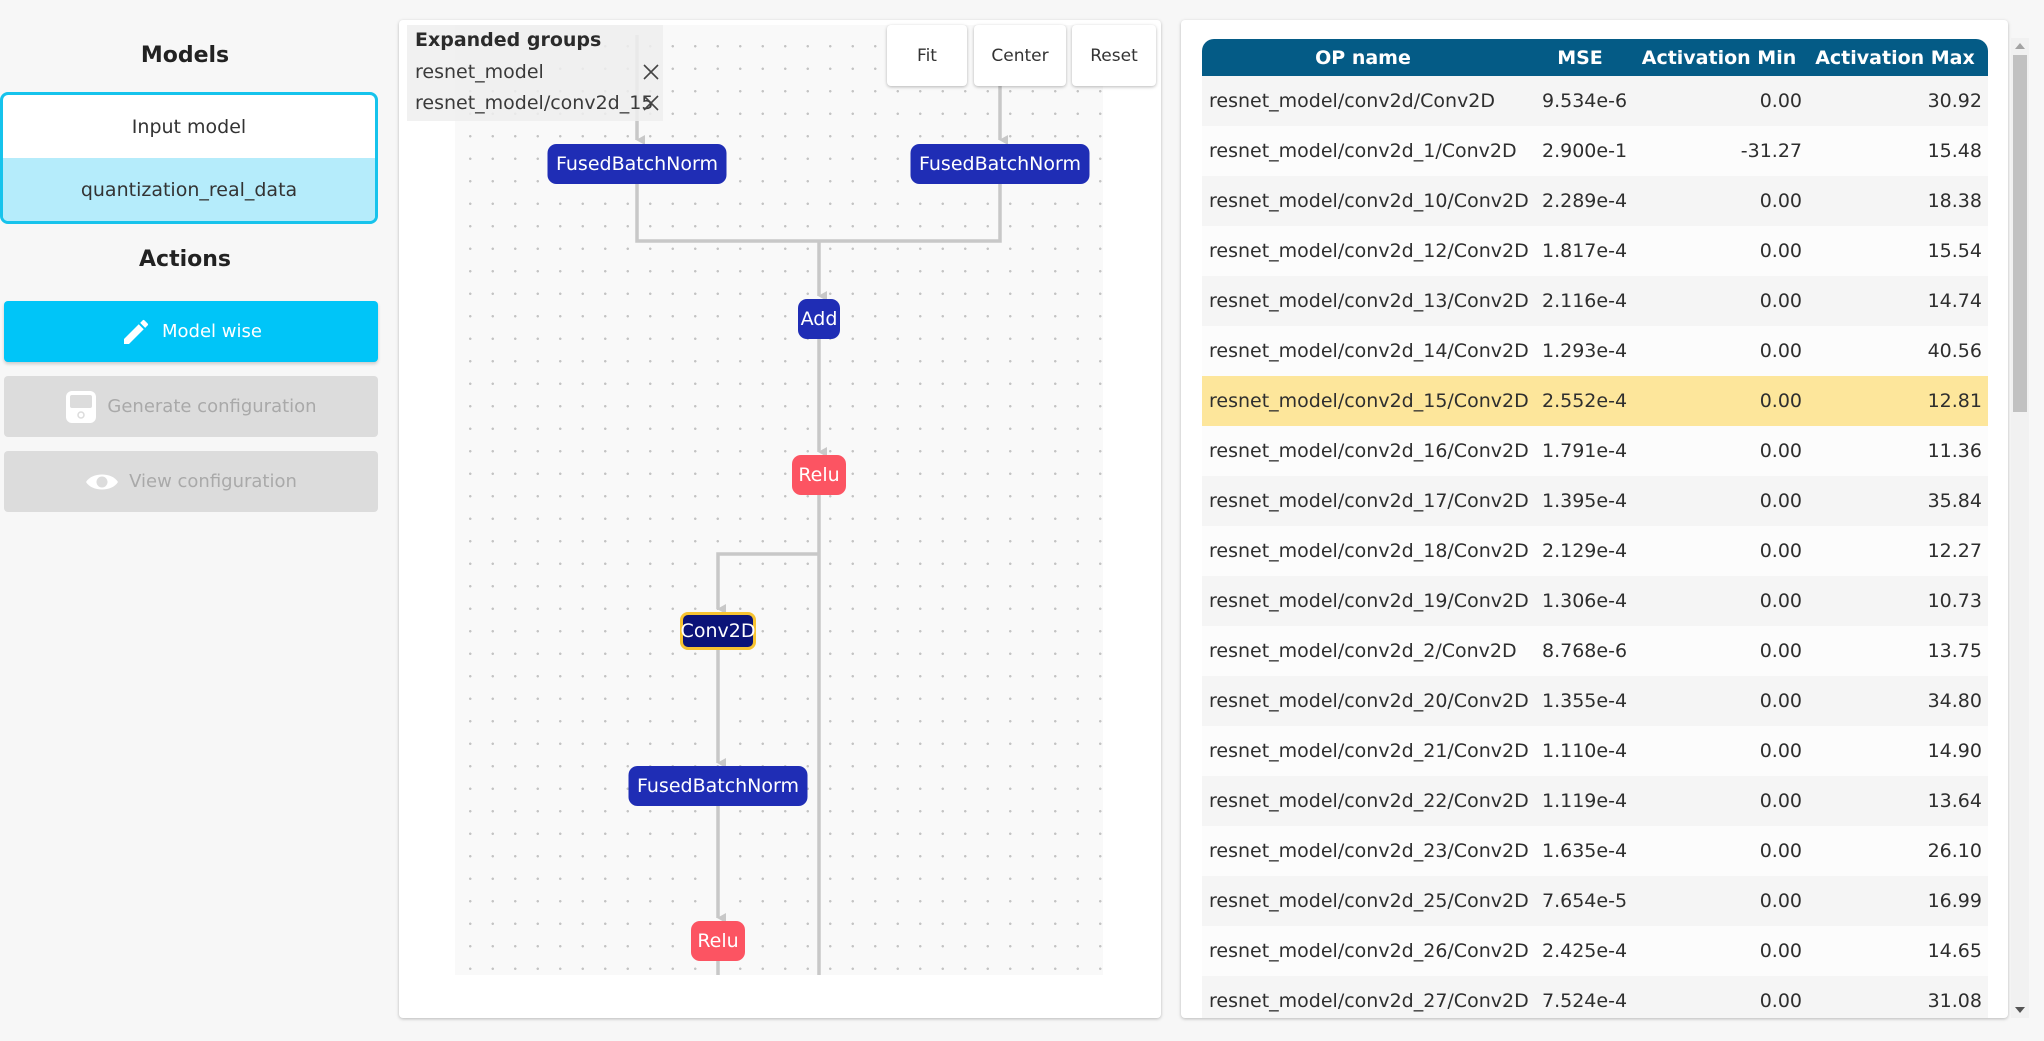  What do you see at coordinates (1365, 451) in the screenshot?
I see `op-name-cell: resnet_model/conv2d_16/Conv2D` at bounding box center [1365, 451].